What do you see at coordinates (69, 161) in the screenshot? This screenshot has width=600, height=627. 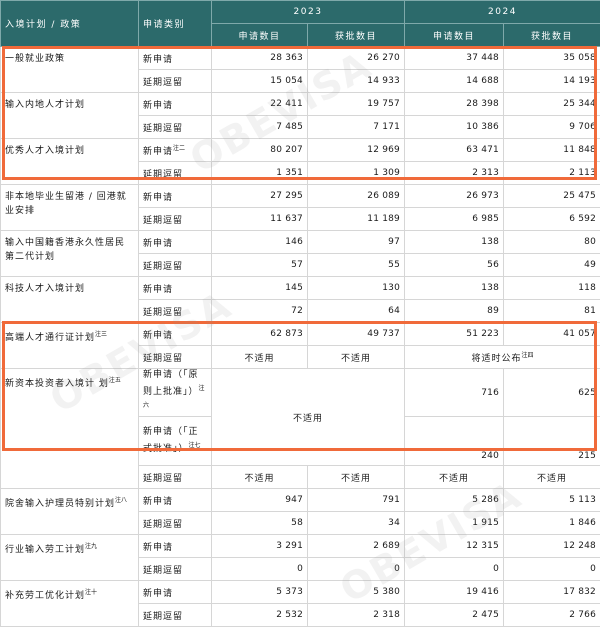 I see `scheme-name: 优秀人才入境计划` at bounding box center [69, 161].